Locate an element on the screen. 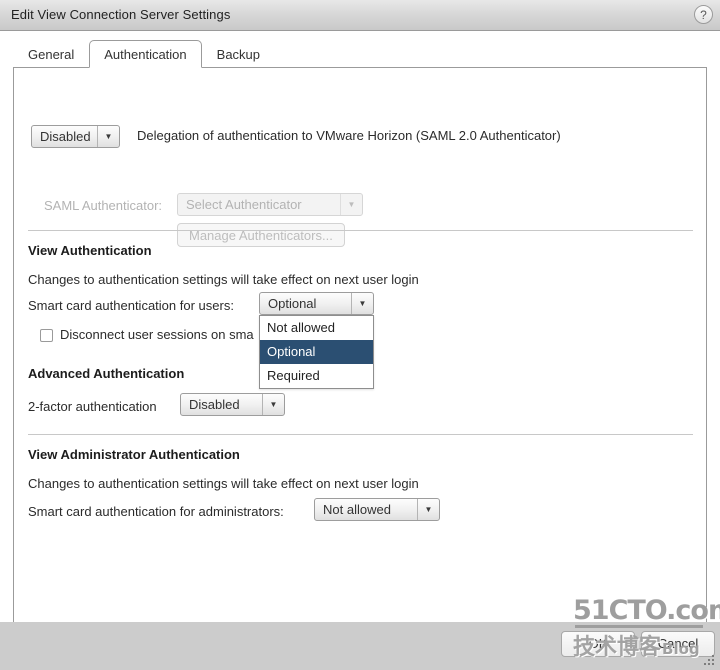  smartcard-users-dropdown-list: Not allowed Optional Required is located at coordinates (316, 352).